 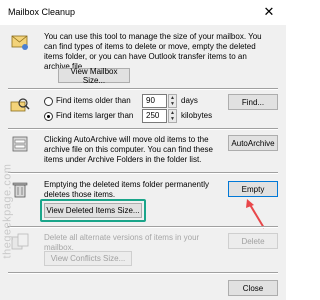 I want to click on window-title: Mailbox Cleanup, so click(x=42, y=12).